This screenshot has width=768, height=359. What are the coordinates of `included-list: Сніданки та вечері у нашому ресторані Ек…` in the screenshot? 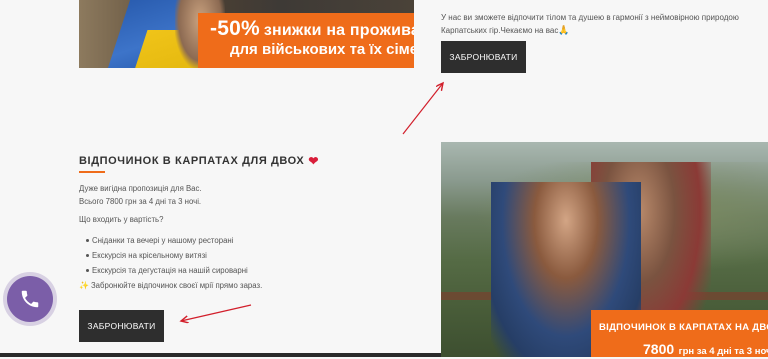 It's located at (167, 255).